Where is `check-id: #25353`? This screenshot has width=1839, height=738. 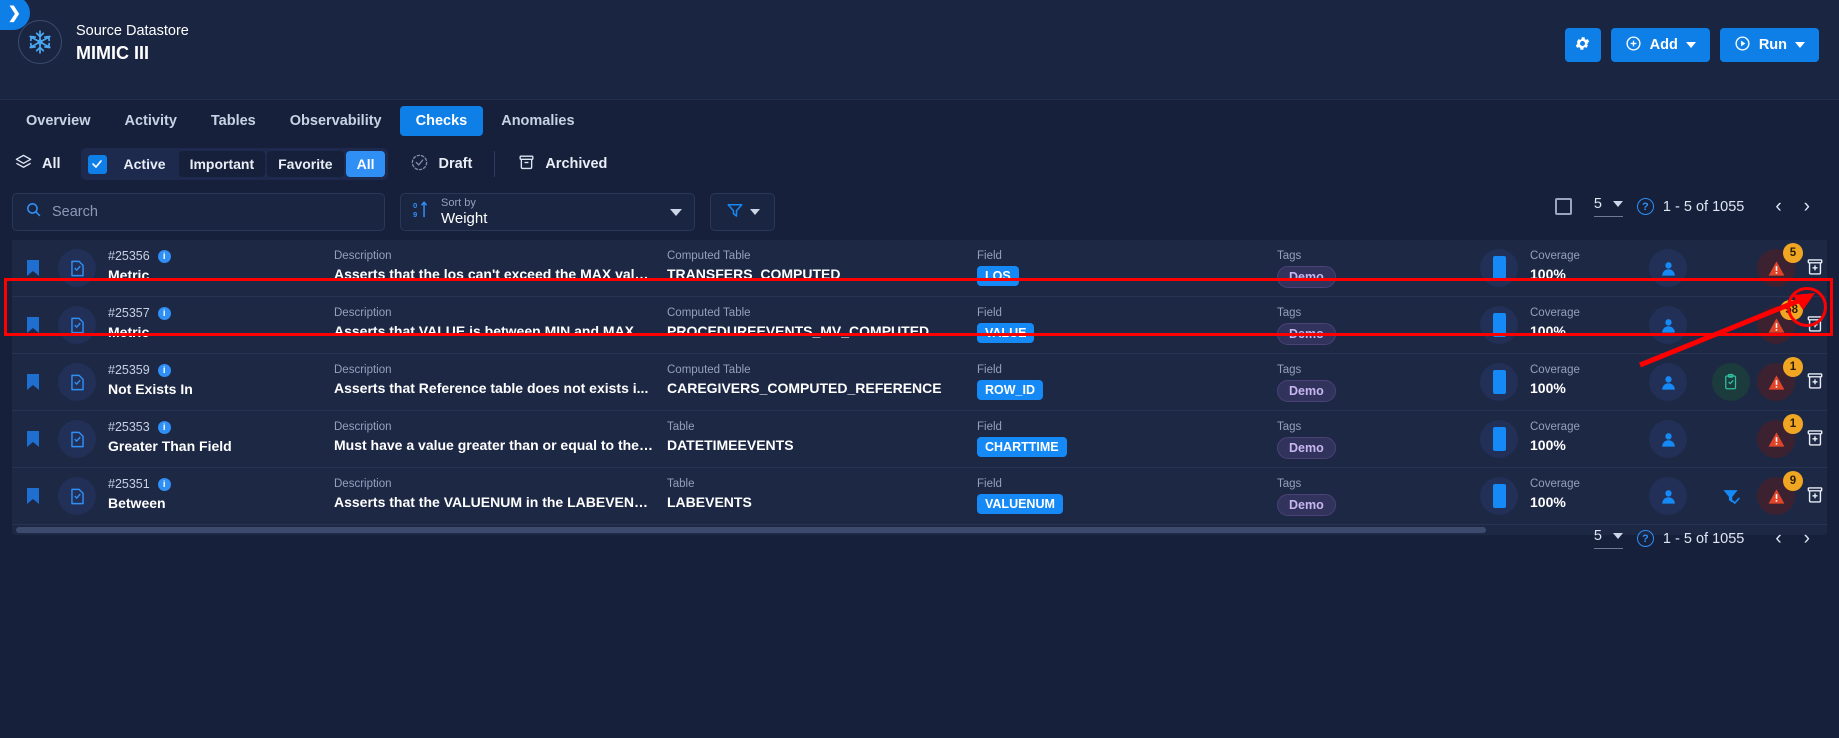
check-id: #25353 is located at coordinates (129, 427).